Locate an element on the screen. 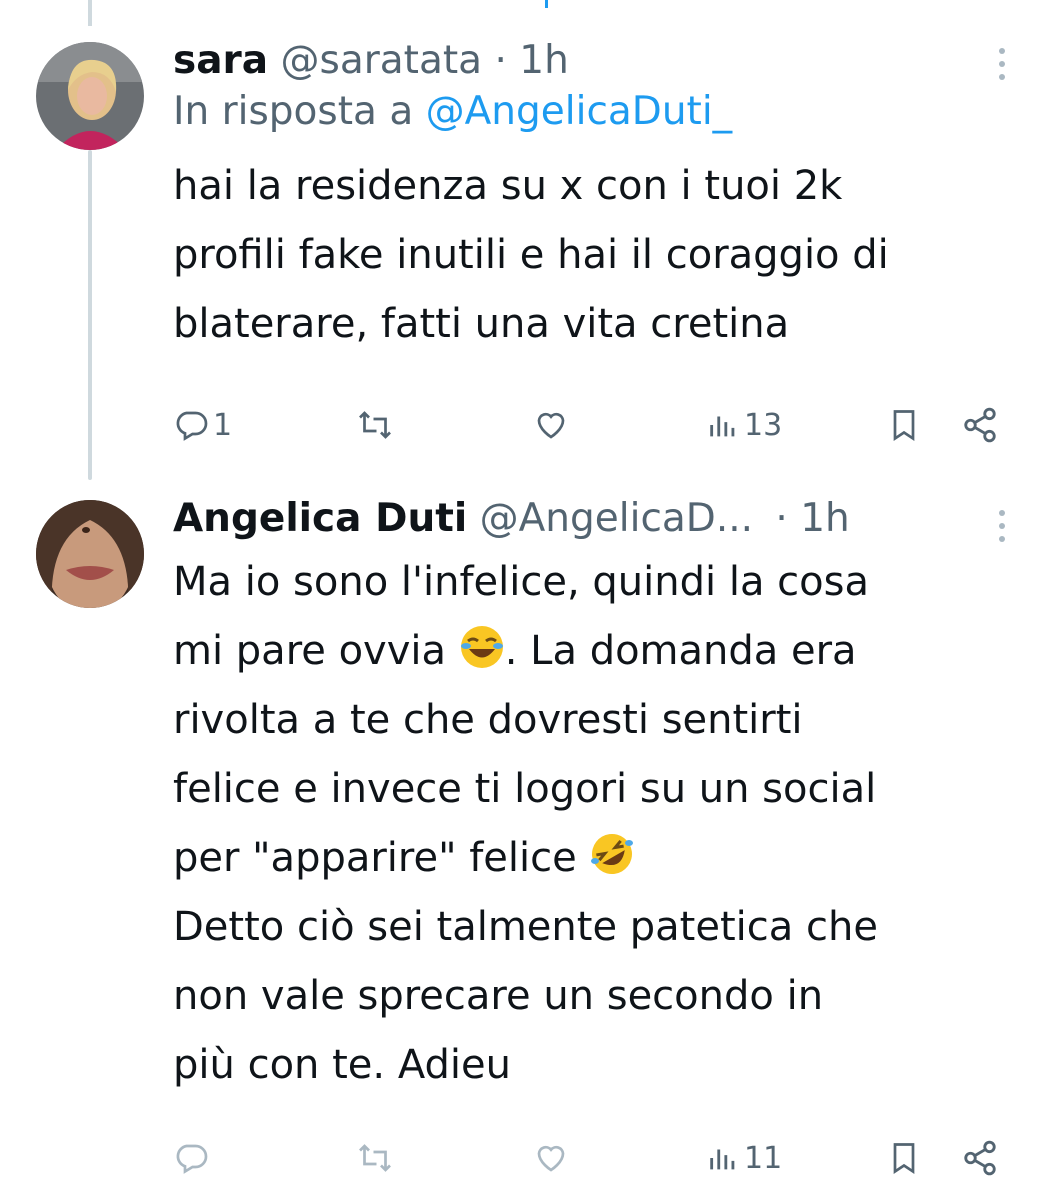 The image size is (1055, 1200). text-line: Ma io sono l'infelice, quindi la cosa is located at coordinates (521, 582).